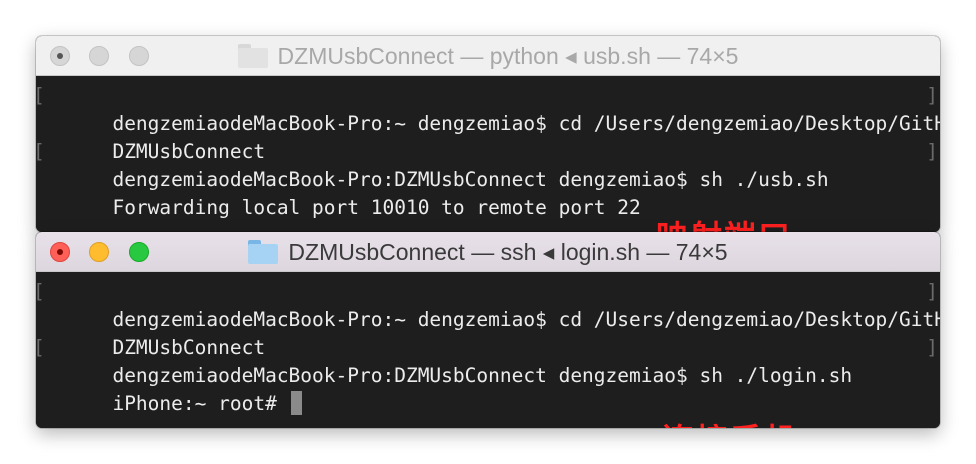 The image size is (976, 464). I want to click on annotation-connect-phone: 连接手机, so click(730, 421).